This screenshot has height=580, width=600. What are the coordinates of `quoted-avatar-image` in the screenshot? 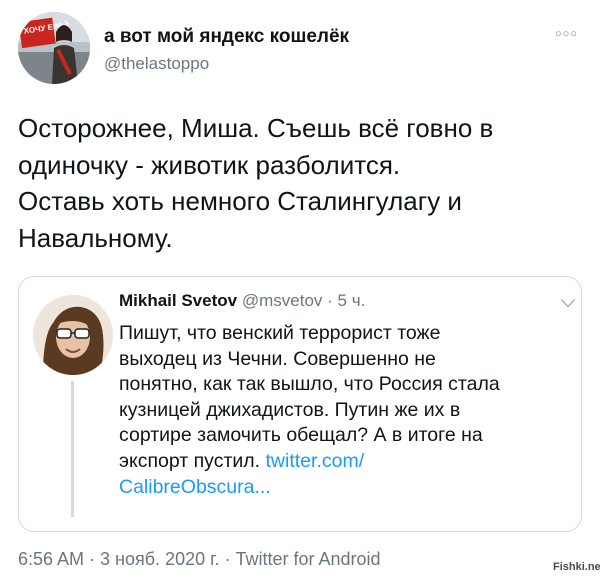 It's located at (73, 335).